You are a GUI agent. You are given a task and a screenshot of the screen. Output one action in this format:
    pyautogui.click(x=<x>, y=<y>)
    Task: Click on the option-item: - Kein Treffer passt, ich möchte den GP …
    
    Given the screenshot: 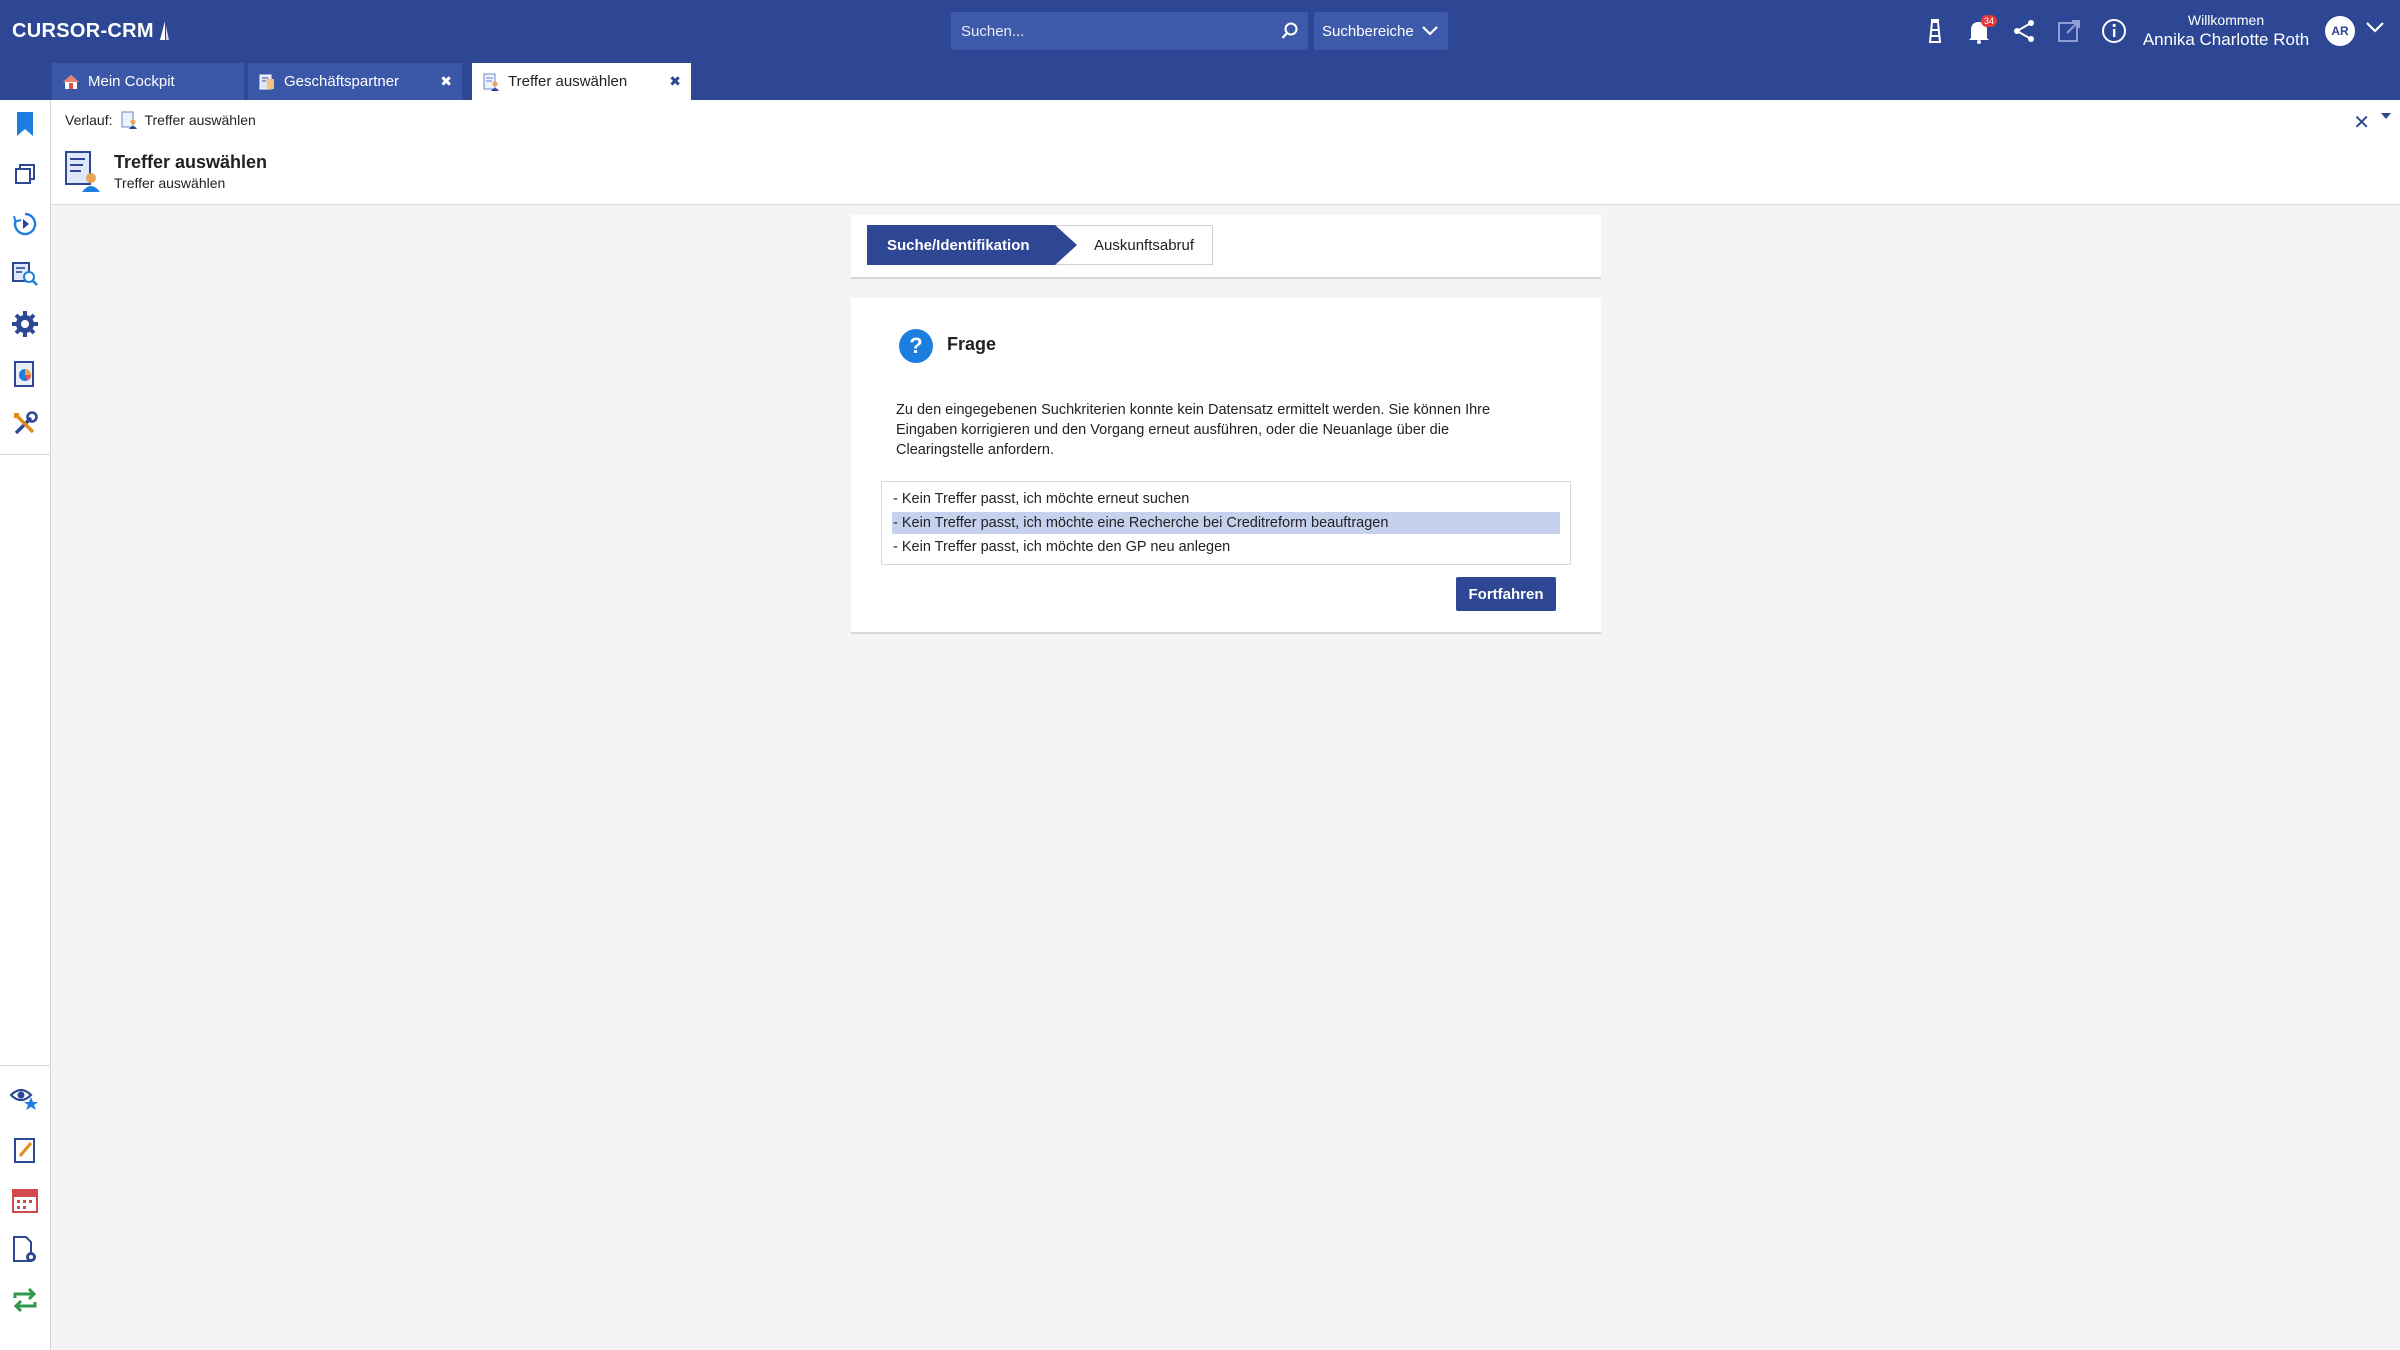 What is the action you would take?
    pyautogui.click(x=1226, y=547)
    